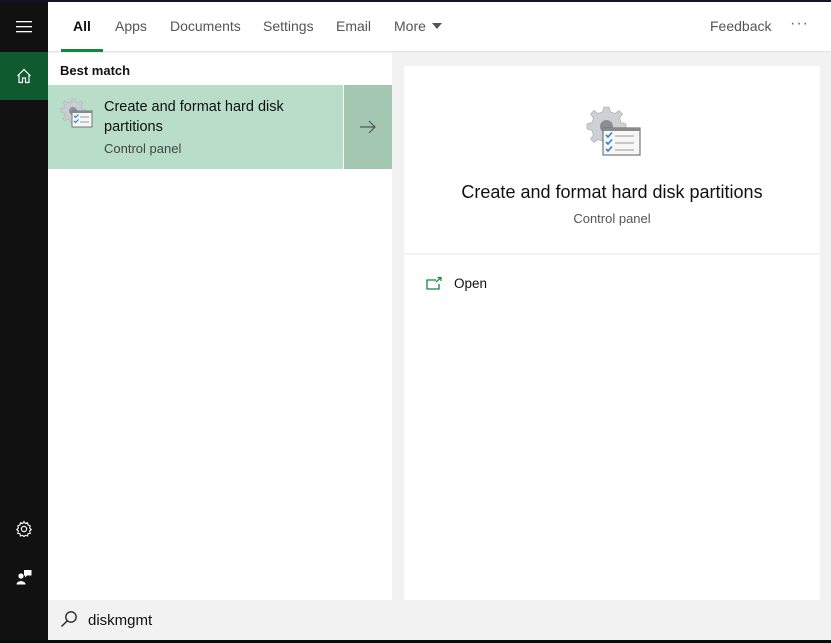 The height and width of the screenshot is (643, 831). I want to click on tab-documents: Documents, so click(205, 27).